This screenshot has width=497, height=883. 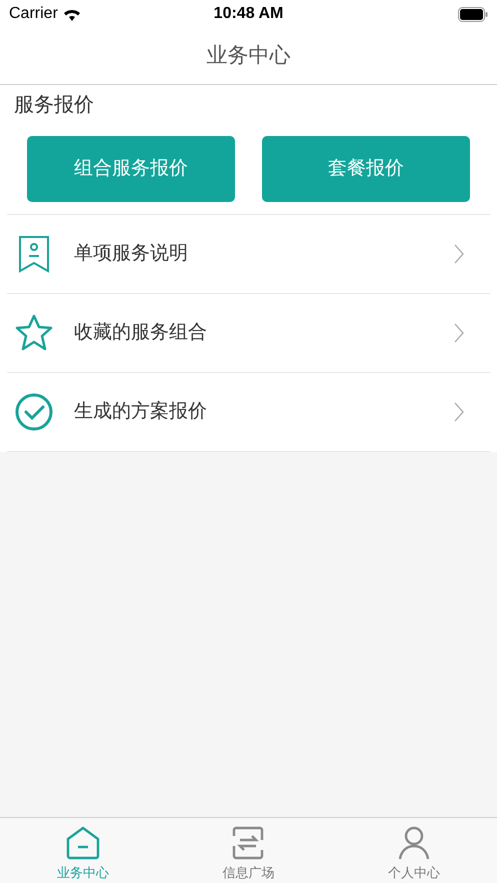 I want to click on star-icon, so click(x=34, y=333).